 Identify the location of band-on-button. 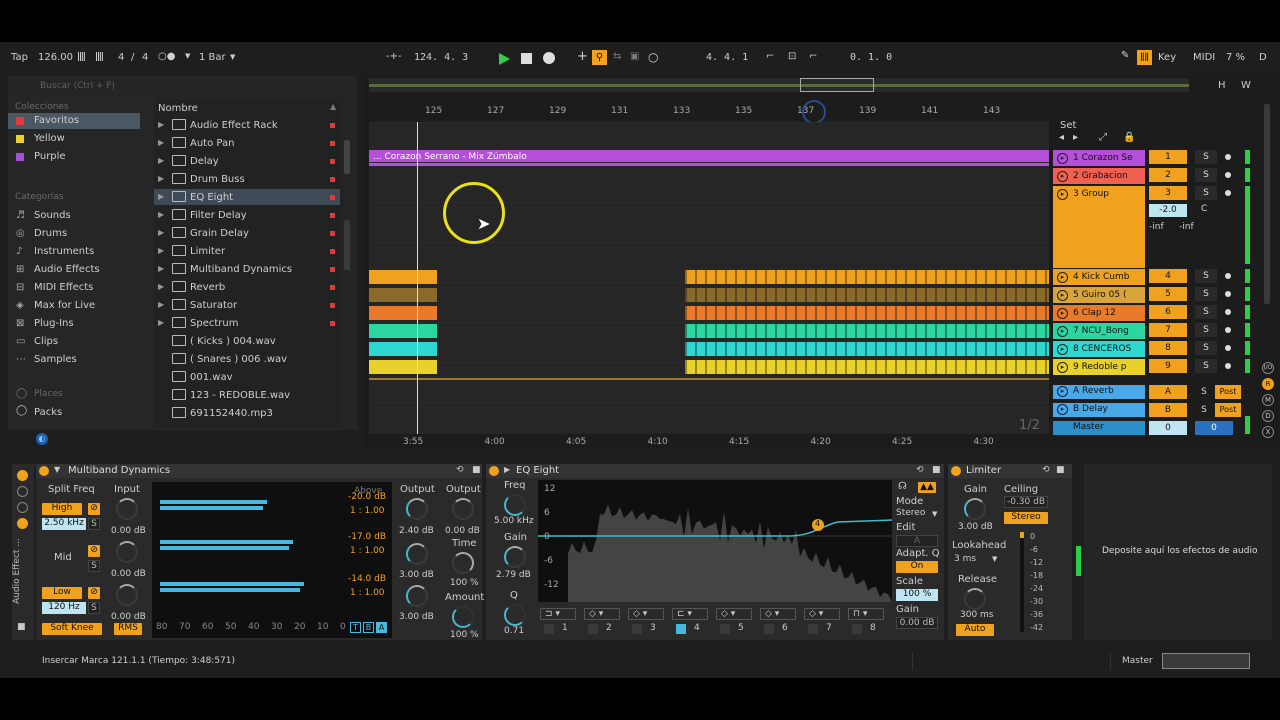
(549, 629).